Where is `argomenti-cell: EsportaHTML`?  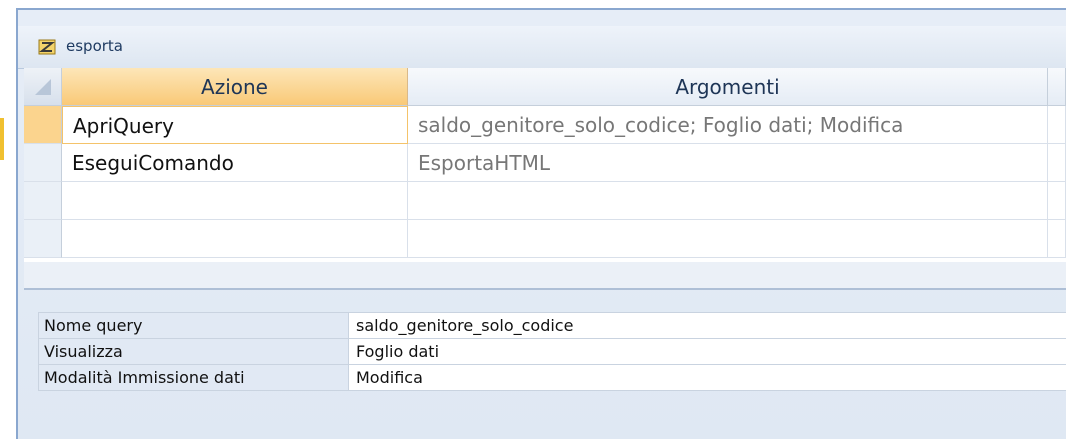 argomenti-cell: EsportaHTML is located at coordinates (728, 163).